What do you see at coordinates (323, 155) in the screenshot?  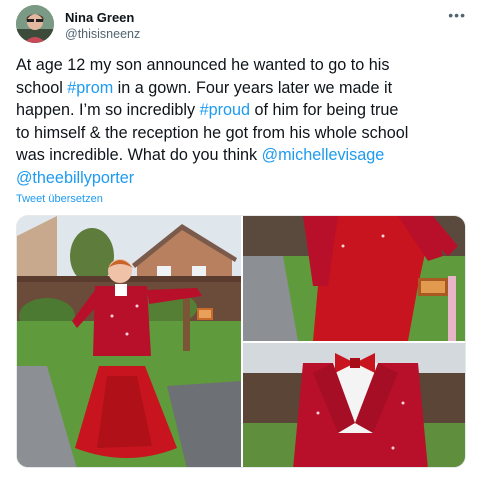 I see `mention-michellevisage: @michellevisage` at bounding box center [323, 155].